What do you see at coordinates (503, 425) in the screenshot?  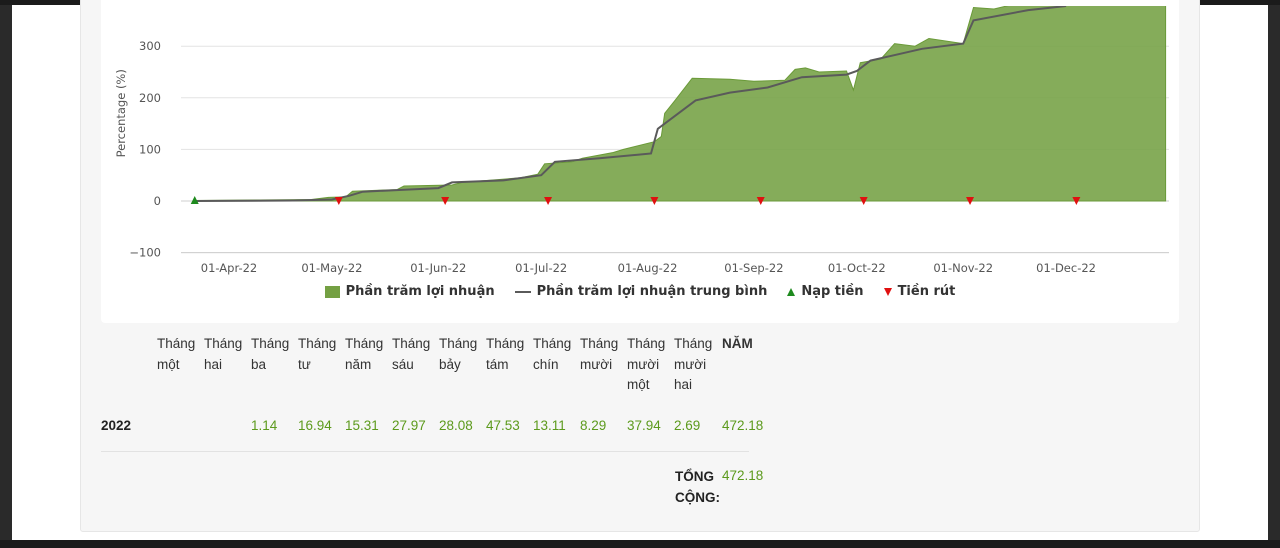 I see `month-value: 47.53` at bounding box center [503, 425].